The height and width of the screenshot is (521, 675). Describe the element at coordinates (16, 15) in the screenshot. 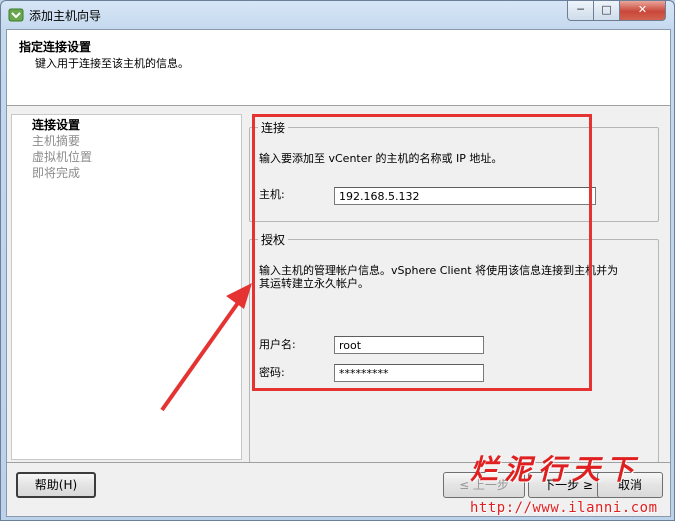

I see `vsphere-app-icon` at that location.